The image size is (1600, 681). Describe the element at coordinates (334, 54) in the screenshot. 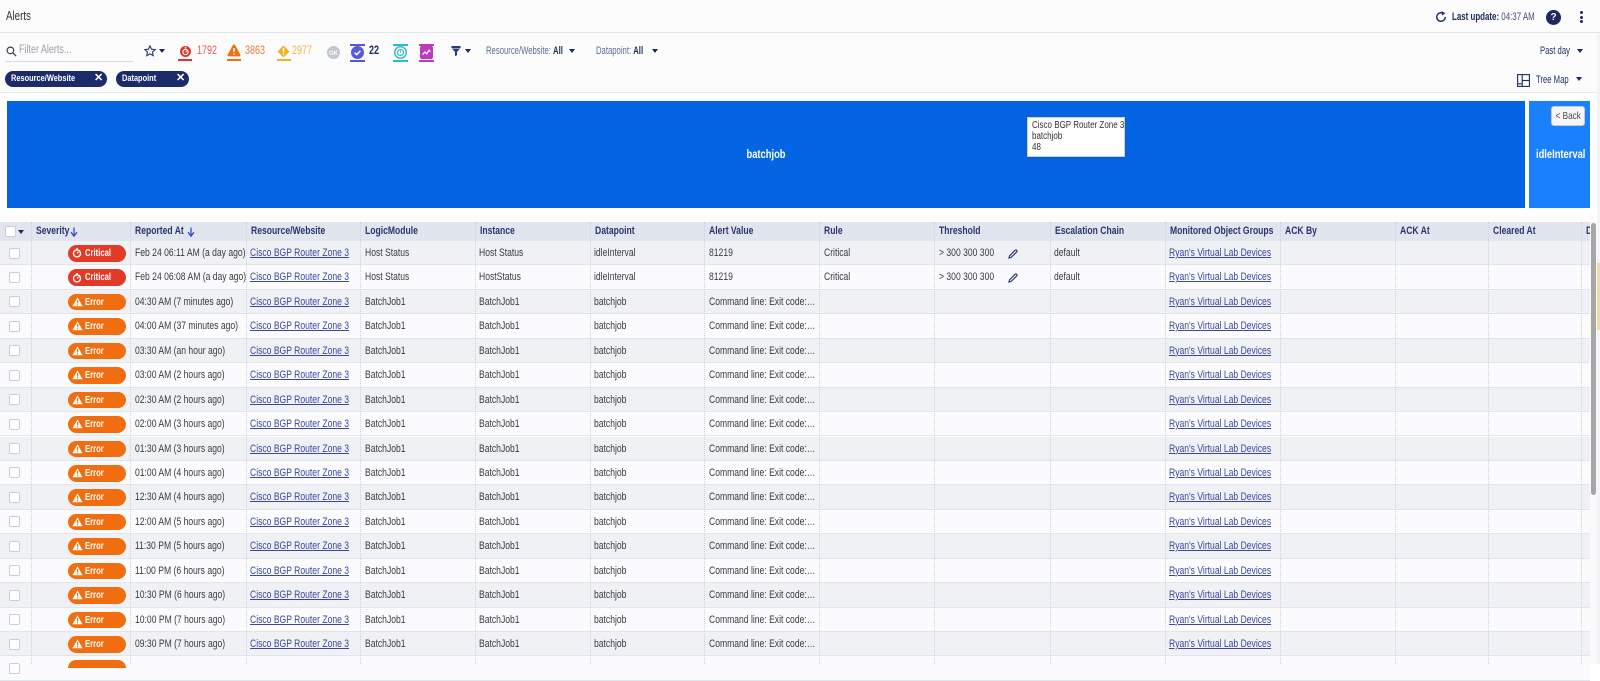

I see `svg-text: OK` at that location.